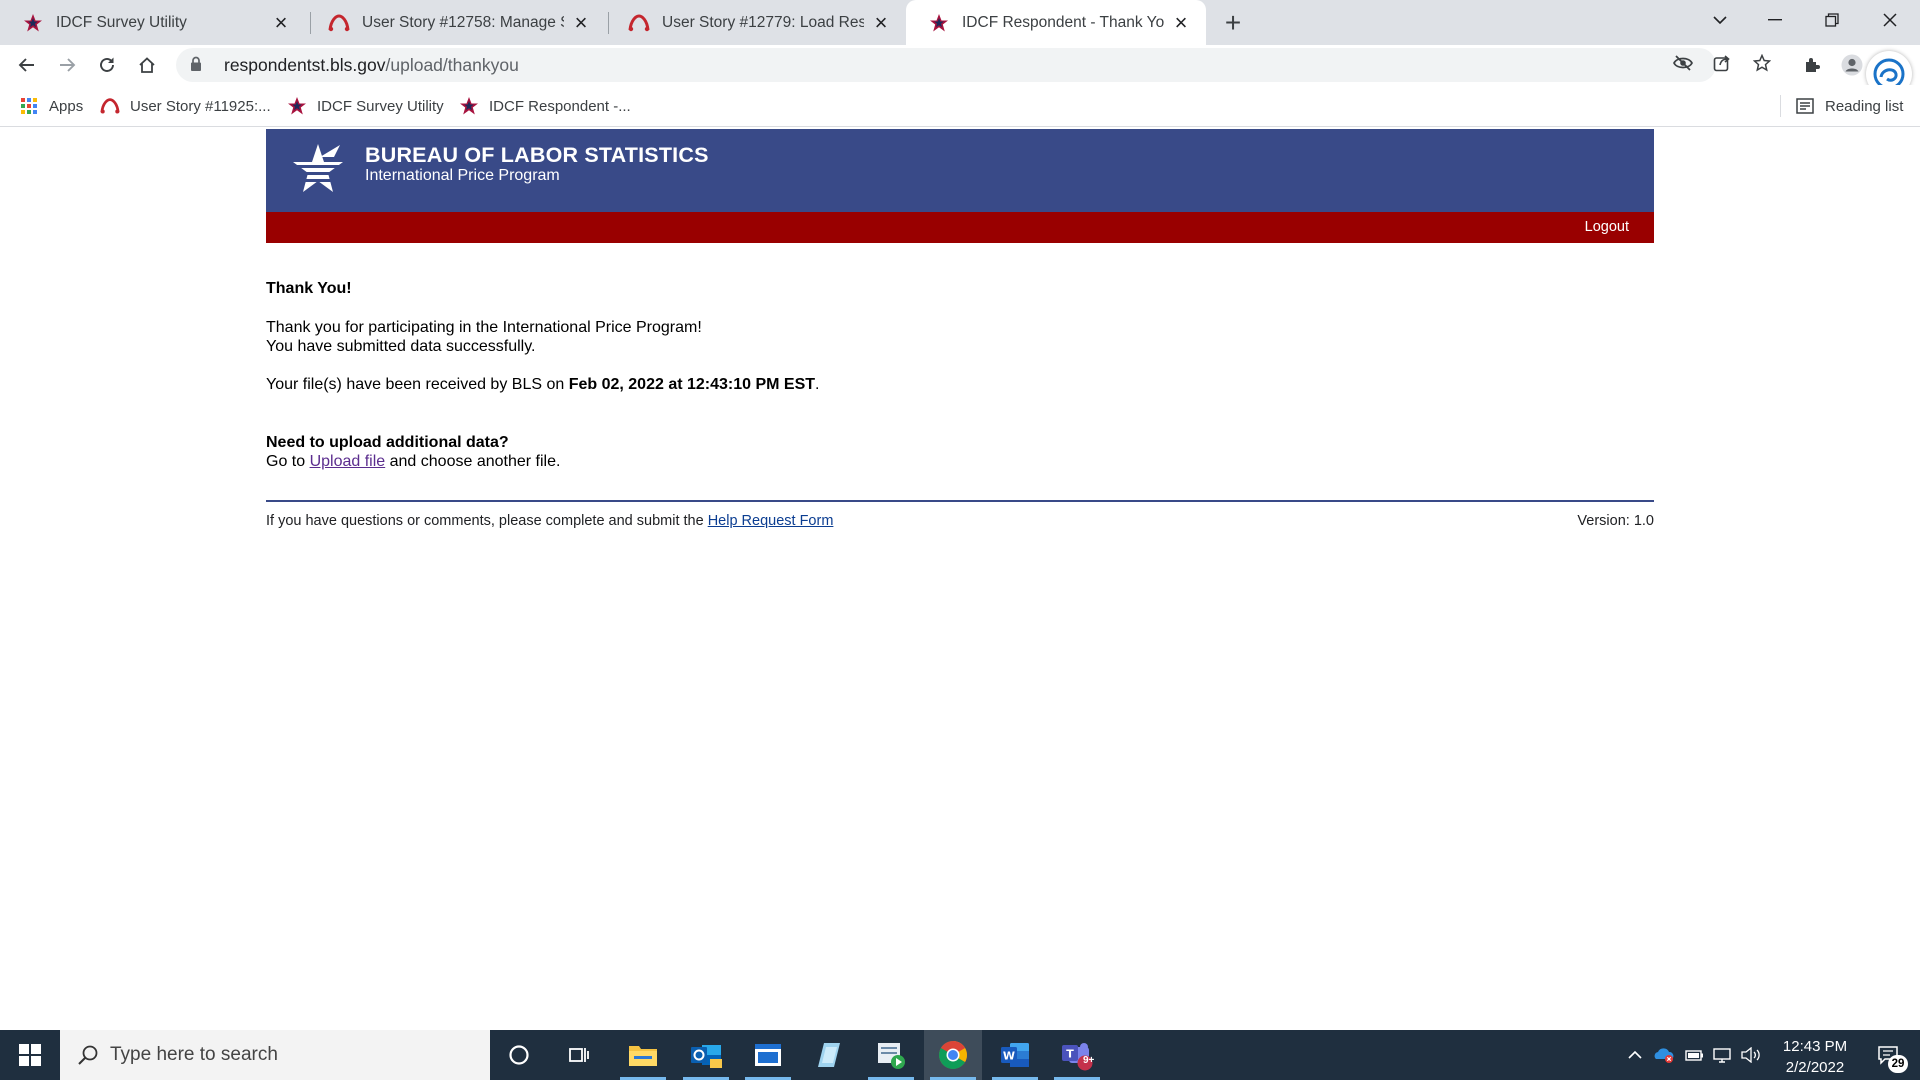 The width and height of the screenshot is (1920, 1080). I want to click on extensions-puzzle-icon, so click(1812, 65).